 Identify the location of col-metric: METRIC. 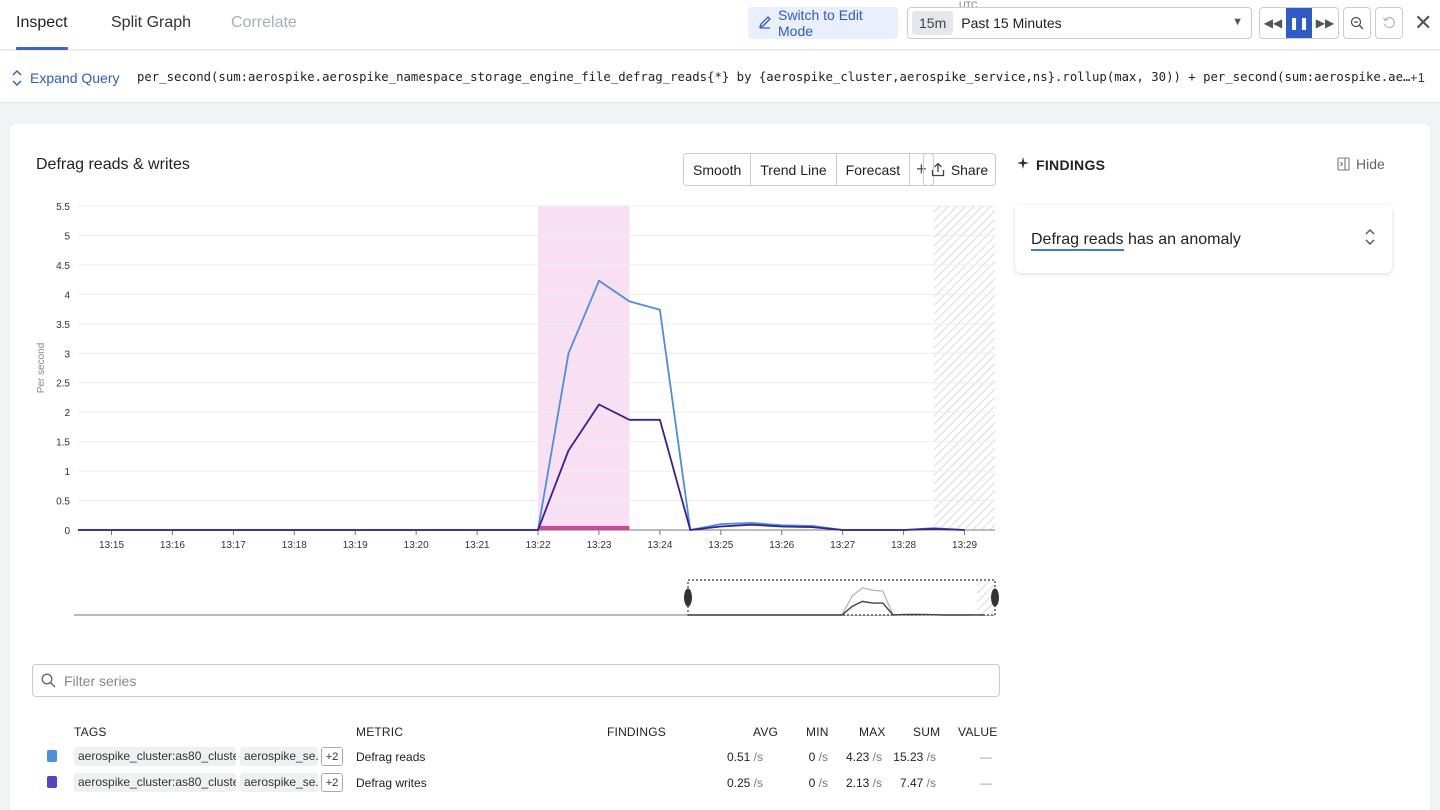
(379, 732).